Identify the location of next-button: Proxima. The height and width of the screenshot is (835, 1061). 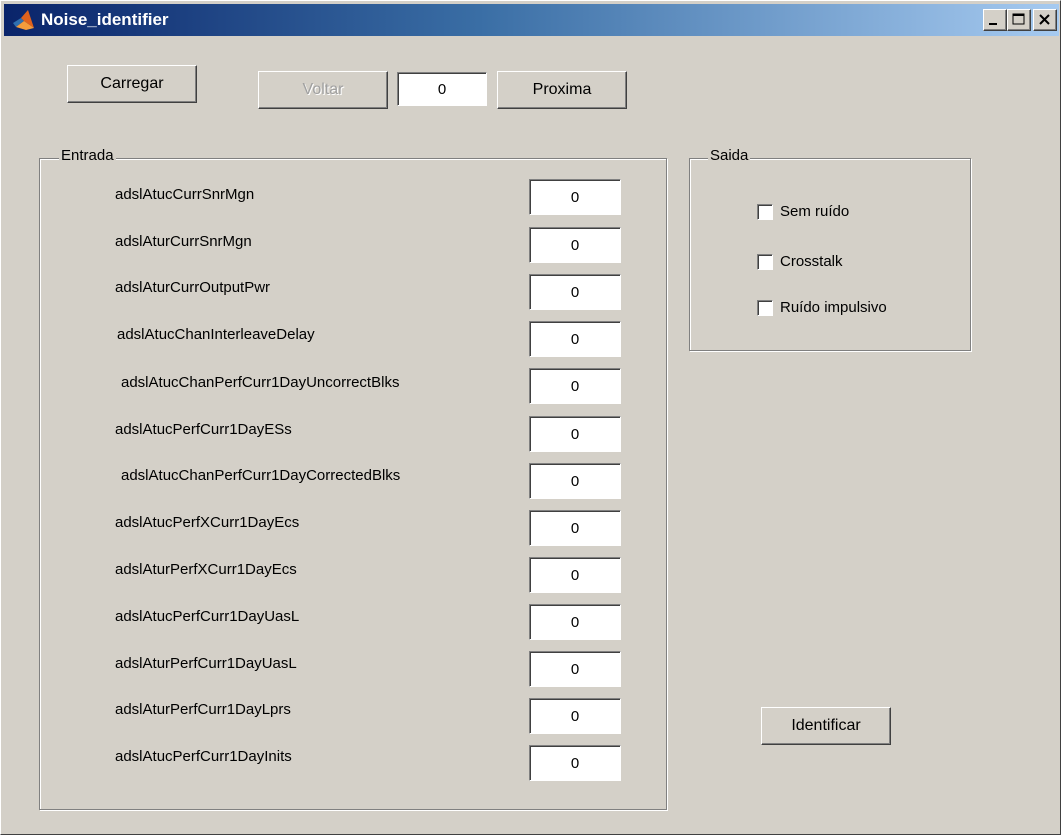
(562, 90).